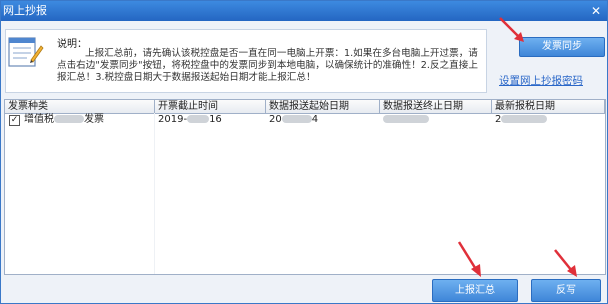 The width and height of the screenshot is (608, 304). I want to click on cell-end-date, so click(436, 120).